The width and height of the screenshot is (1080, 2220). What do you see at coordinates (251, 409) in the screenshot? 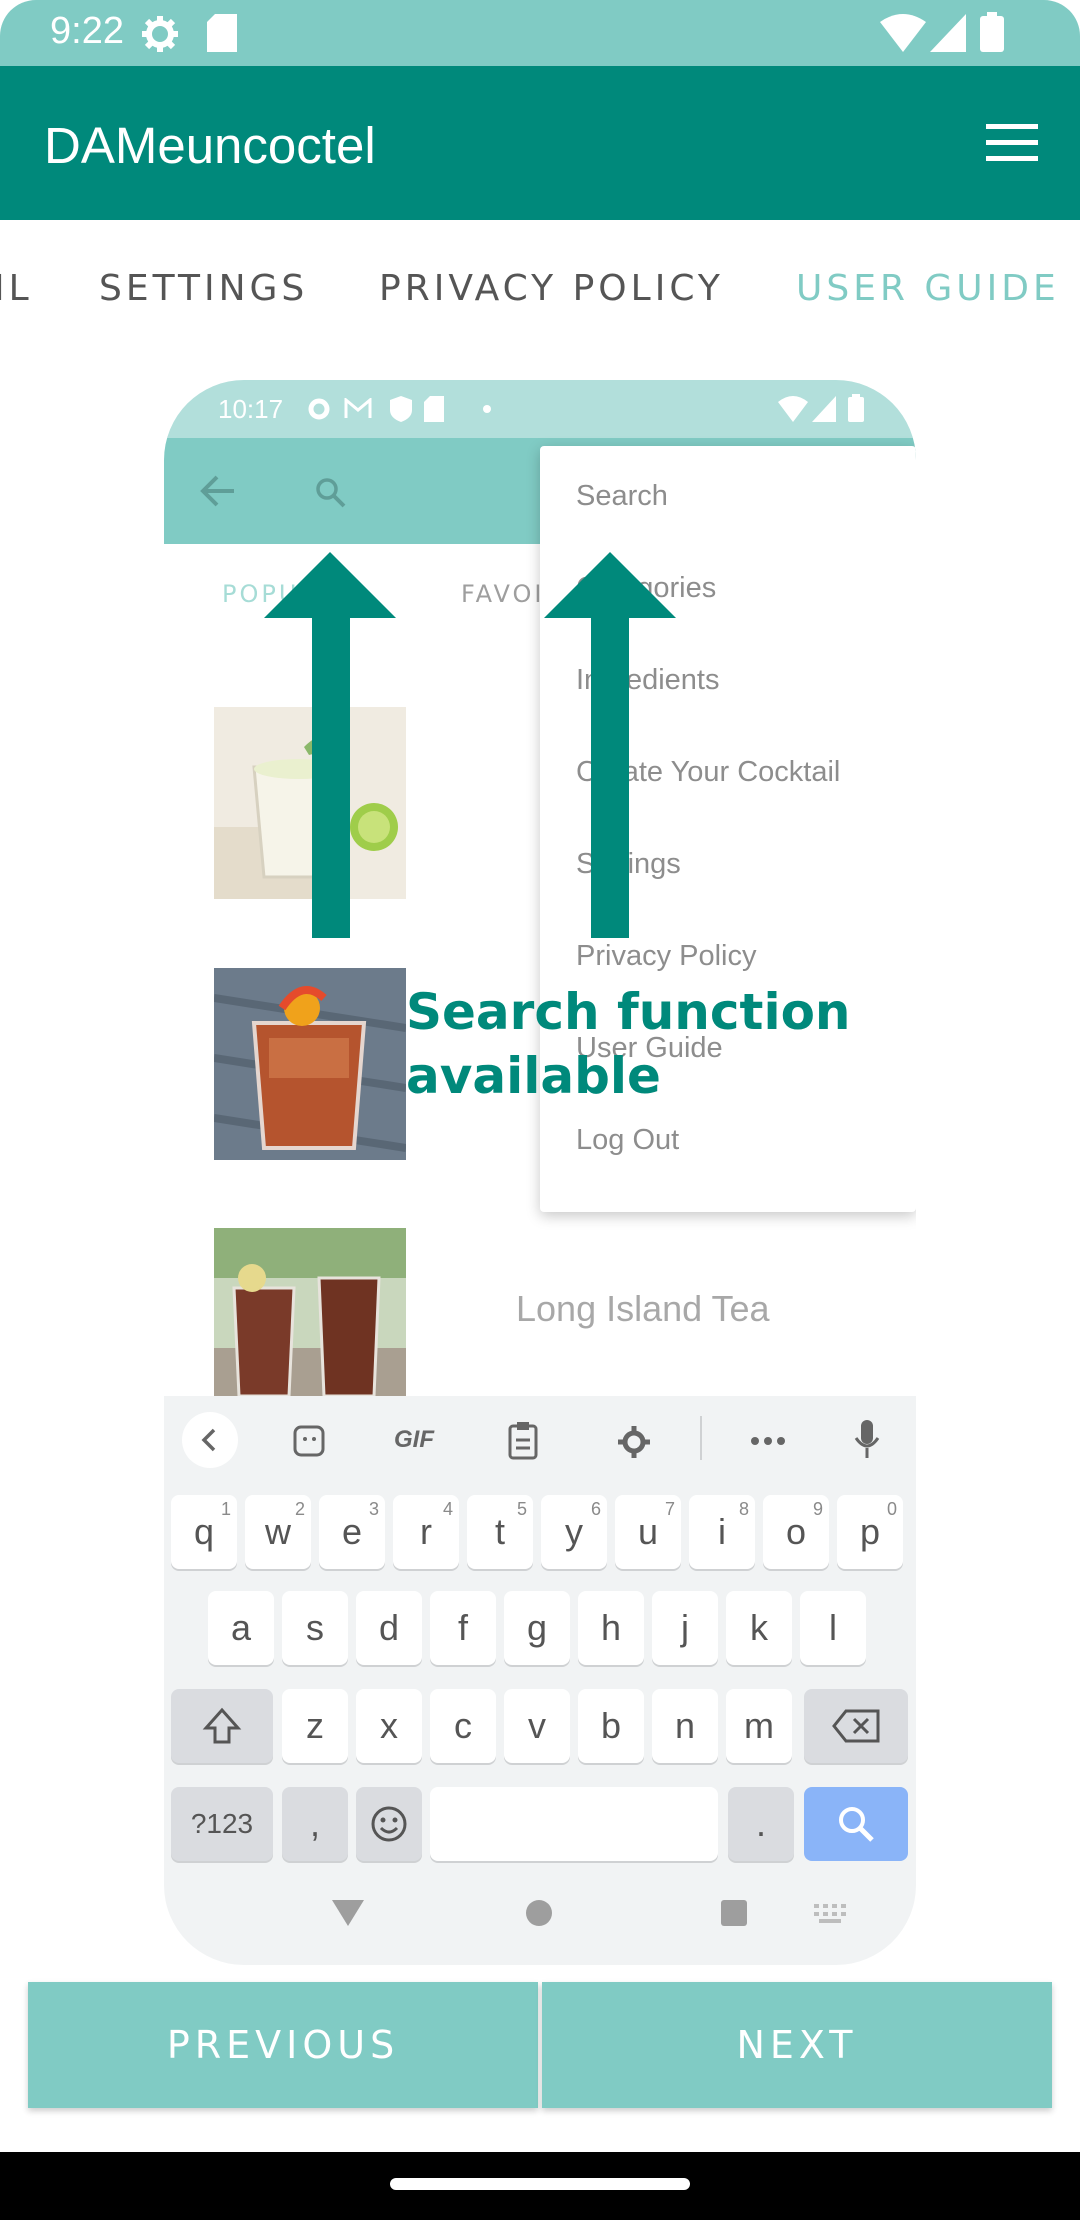
I see `inner-status-time: 10:17` at bounding box center [251, 409].